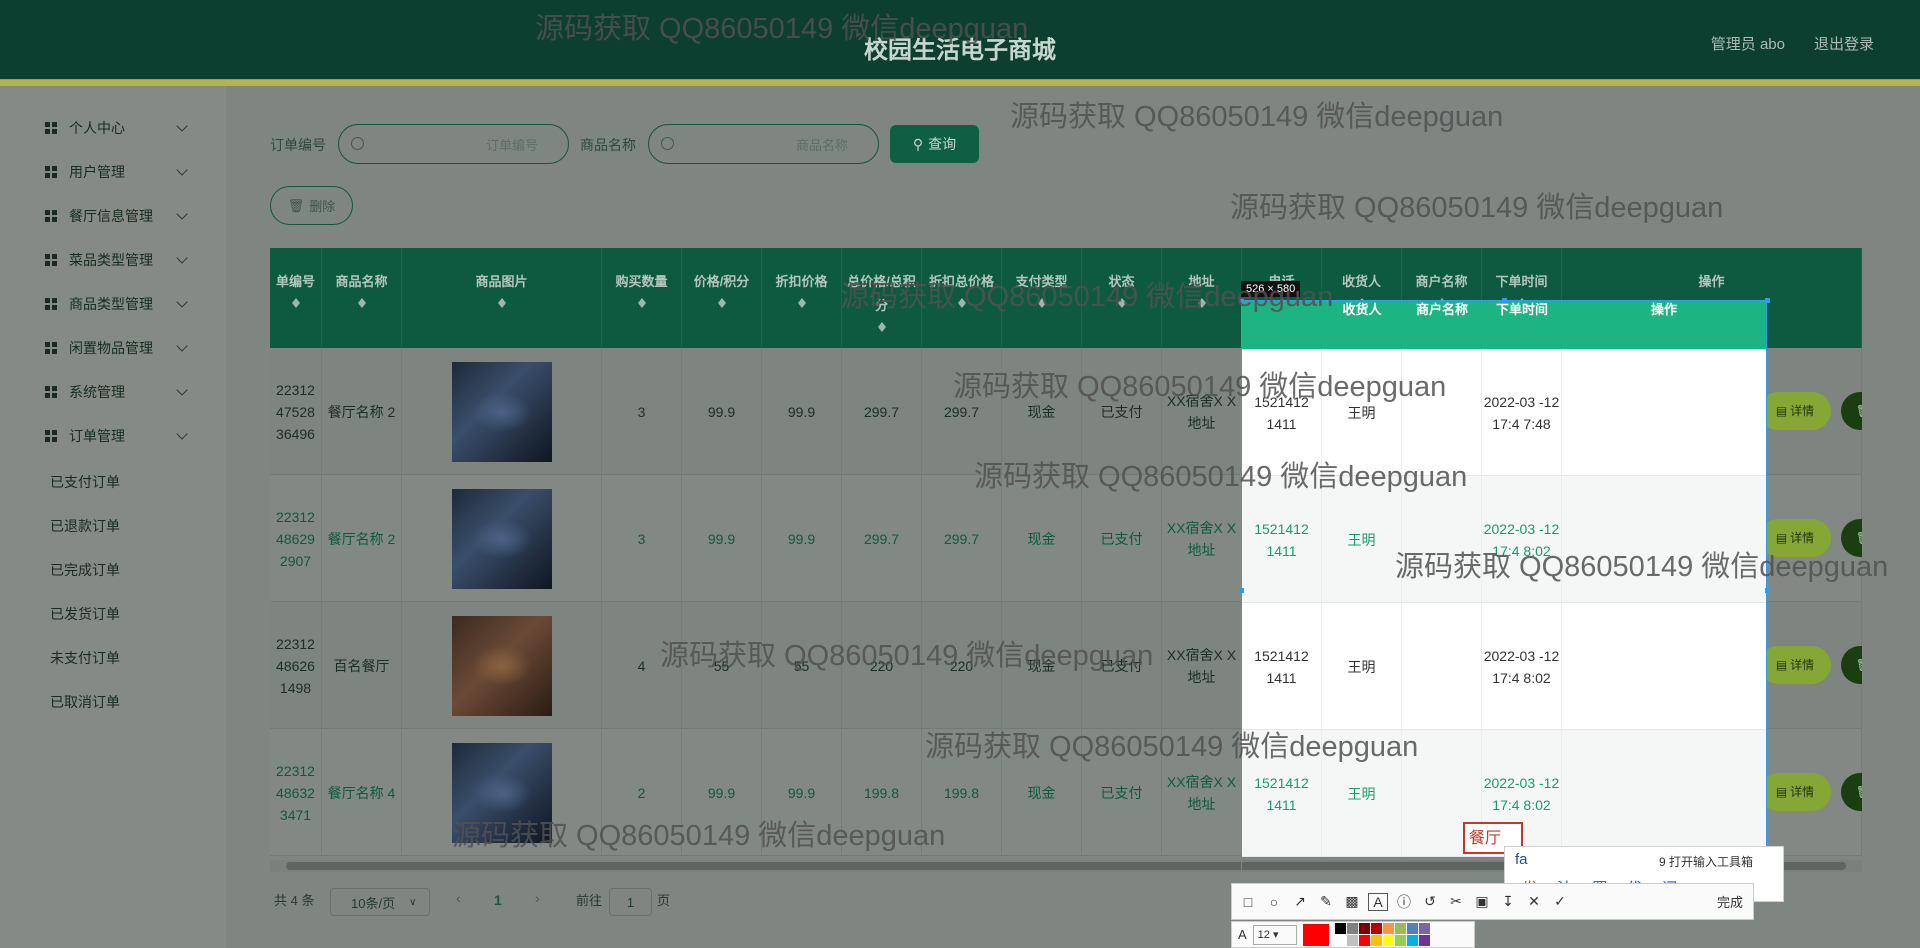 The image size is (1920, 948). What do you see at coordinates (1274, 934) in the screenshot?
I see `font-size-select: 12 ▾` at bounding box center [1274, 934].